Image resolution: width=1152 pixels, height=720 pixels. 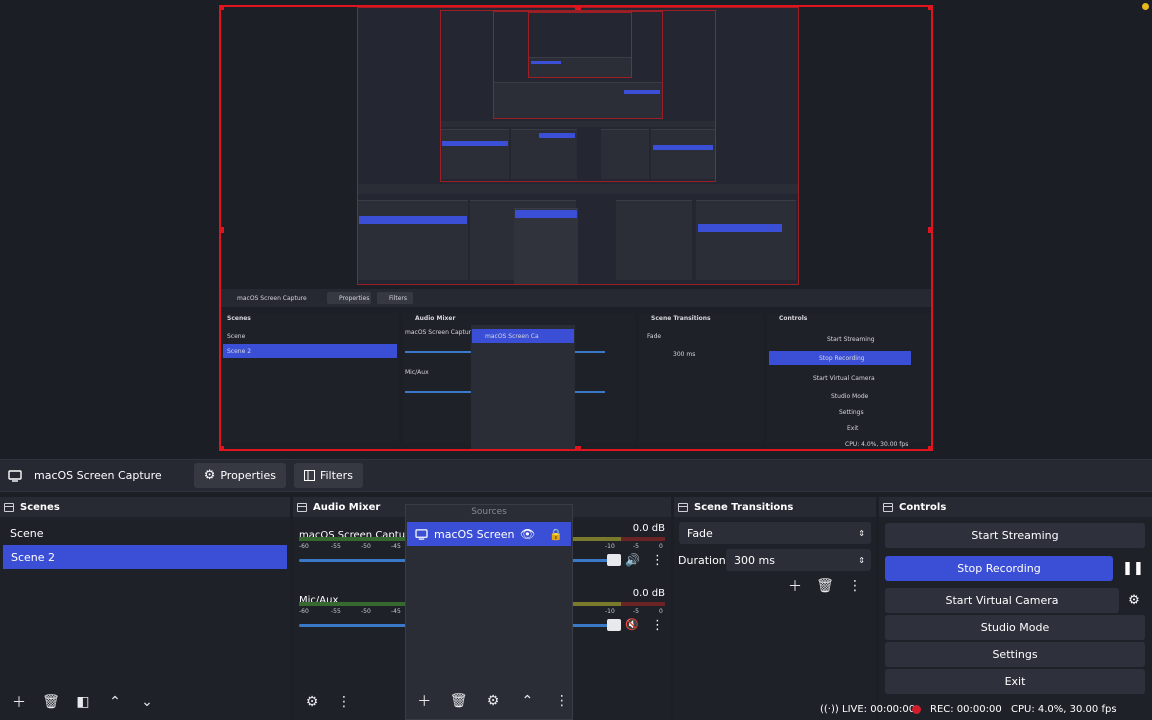 What do you see at coordinates (1015, 681) in the screenshot?
I see `exit-button: Exit` at bounding box center [1015, 681].